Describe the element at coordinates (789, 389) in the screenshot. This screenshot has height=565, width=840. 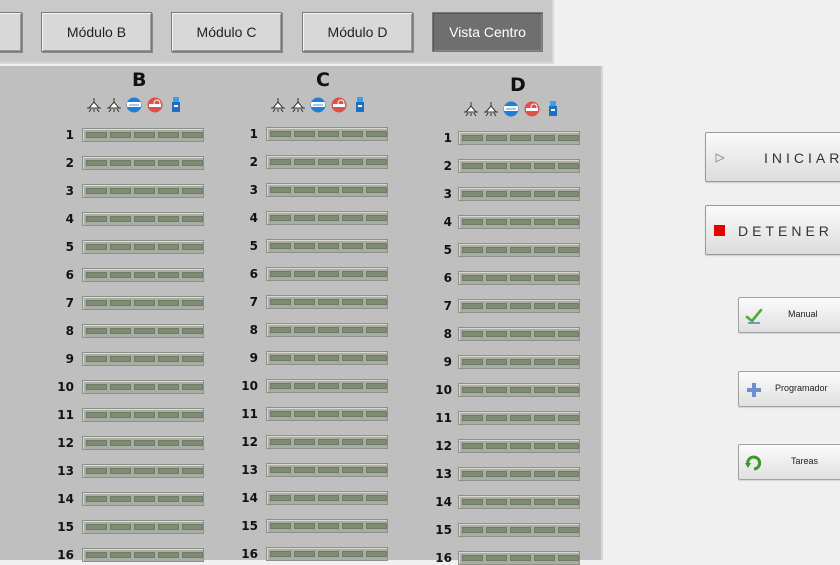
I see `scheduler-button: Programador` at that location.